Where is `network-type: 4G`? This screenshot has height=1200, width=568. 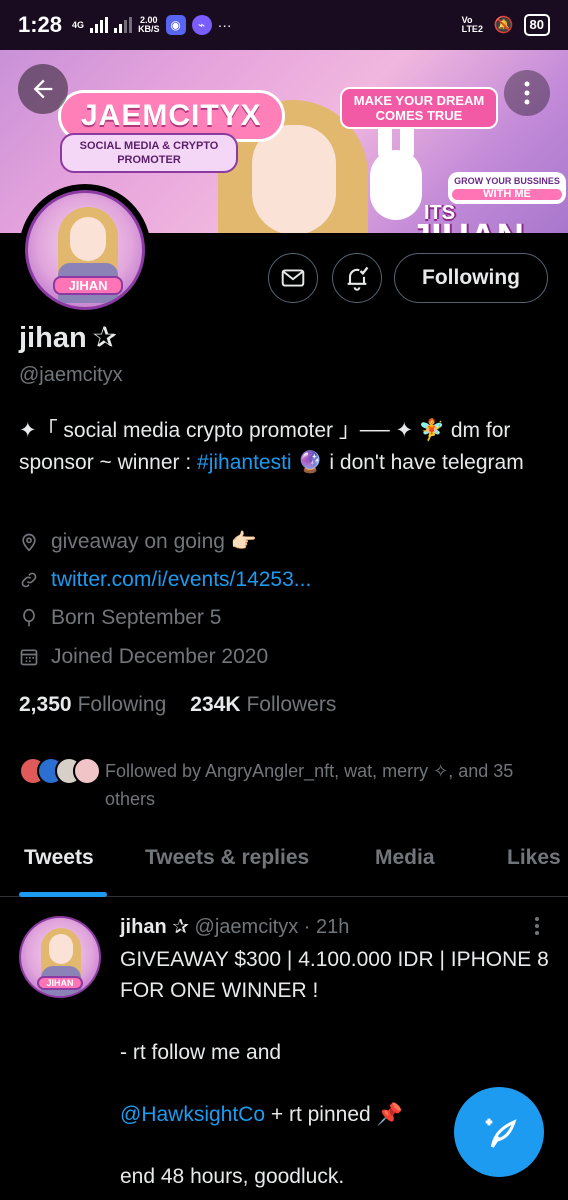 network-type: 4G is located at coordinates (78, 25).